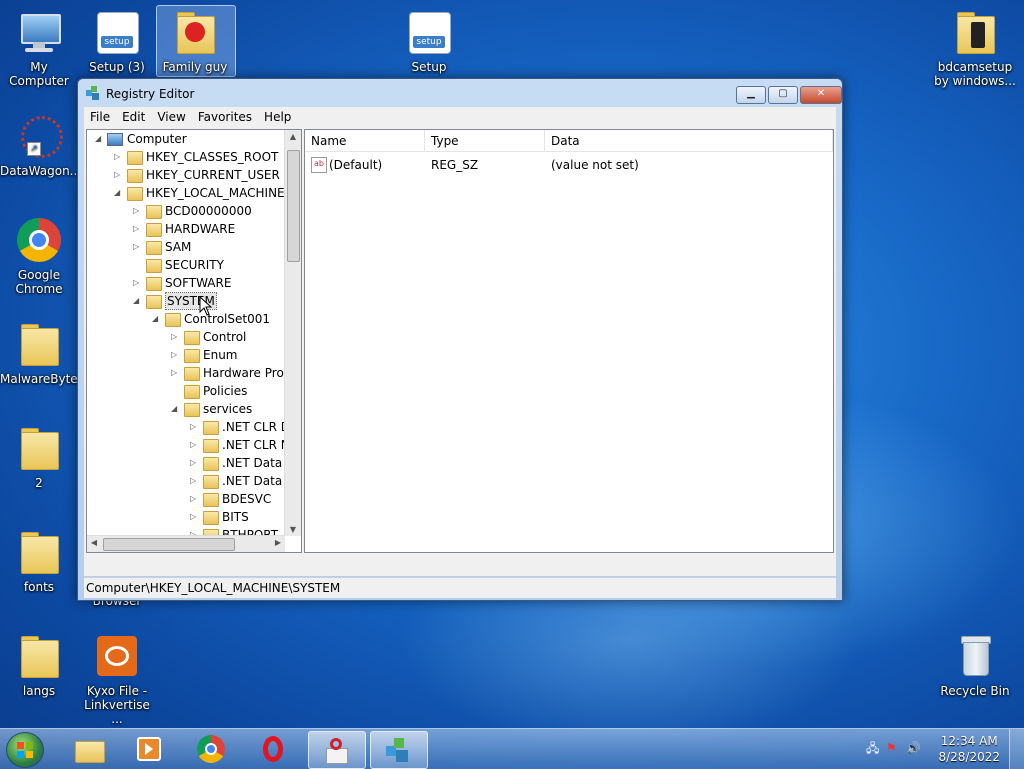  What do you see at coordinates (689, 141) in the screenshot?
I see `column-header-data: Data` at bounding box center [689, 141].